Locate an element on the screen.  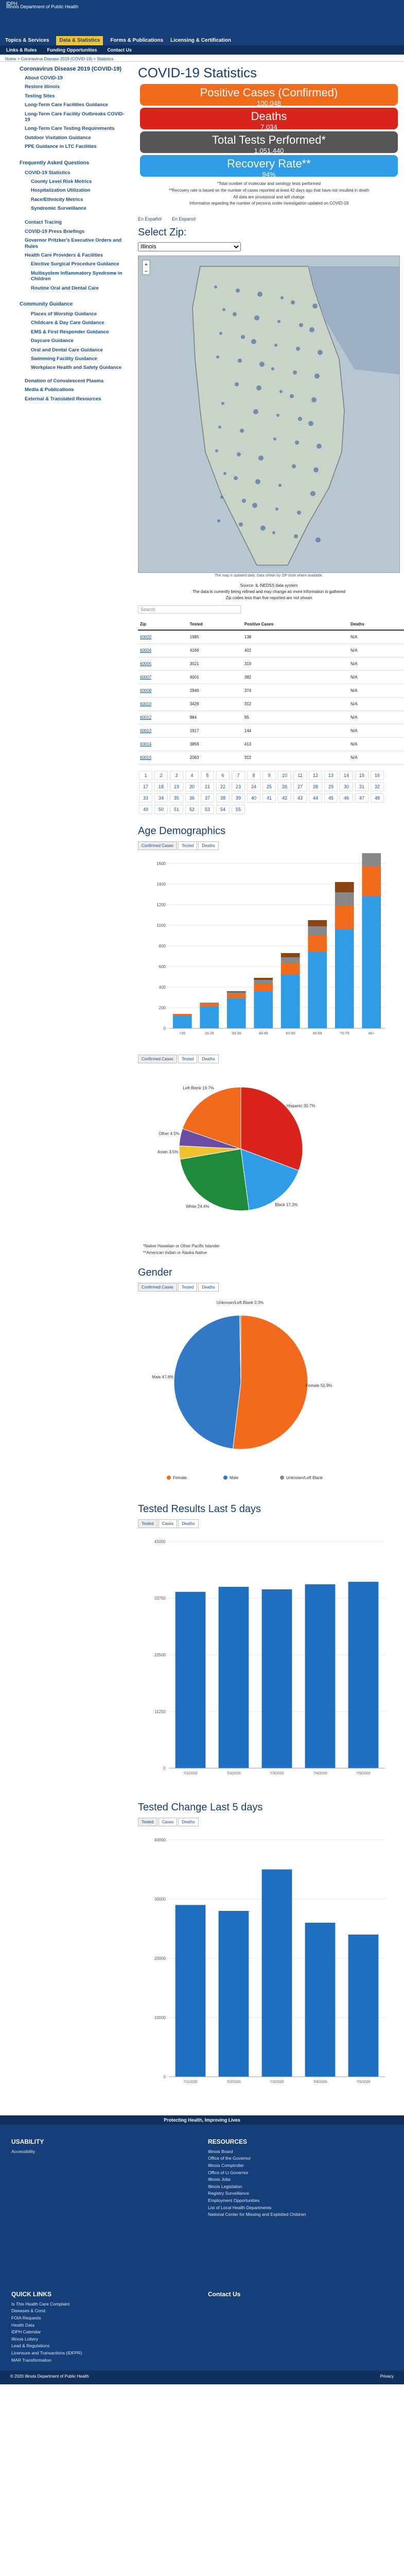
zip-link: 60005 is located at coordinates (163, 664).